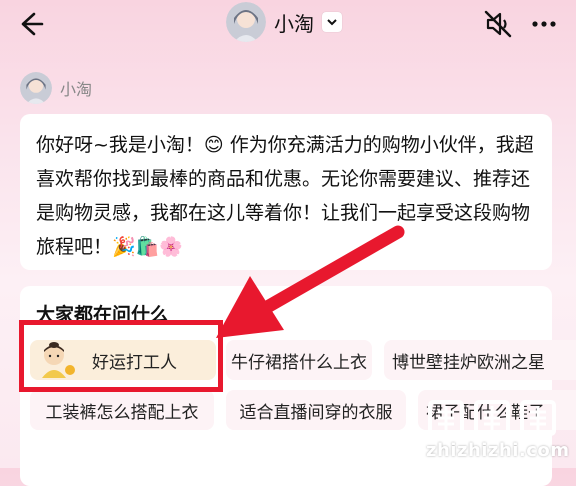  I want to click on suggestion-chip: 牛仔裙搭什么上衣, so click(299, 360).